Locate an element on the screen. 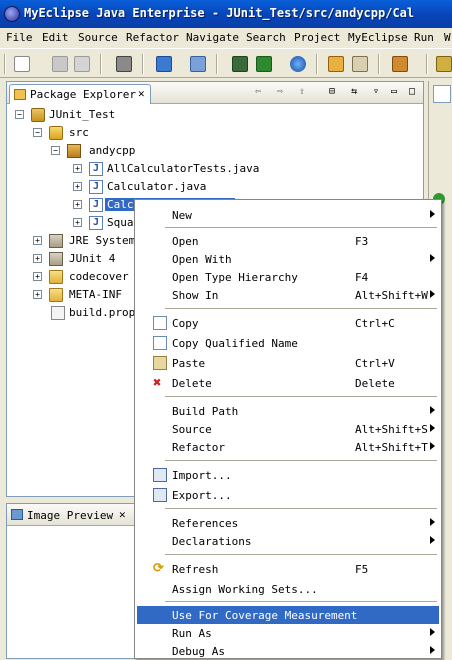  print-icon is located at coordinates (82, 64).